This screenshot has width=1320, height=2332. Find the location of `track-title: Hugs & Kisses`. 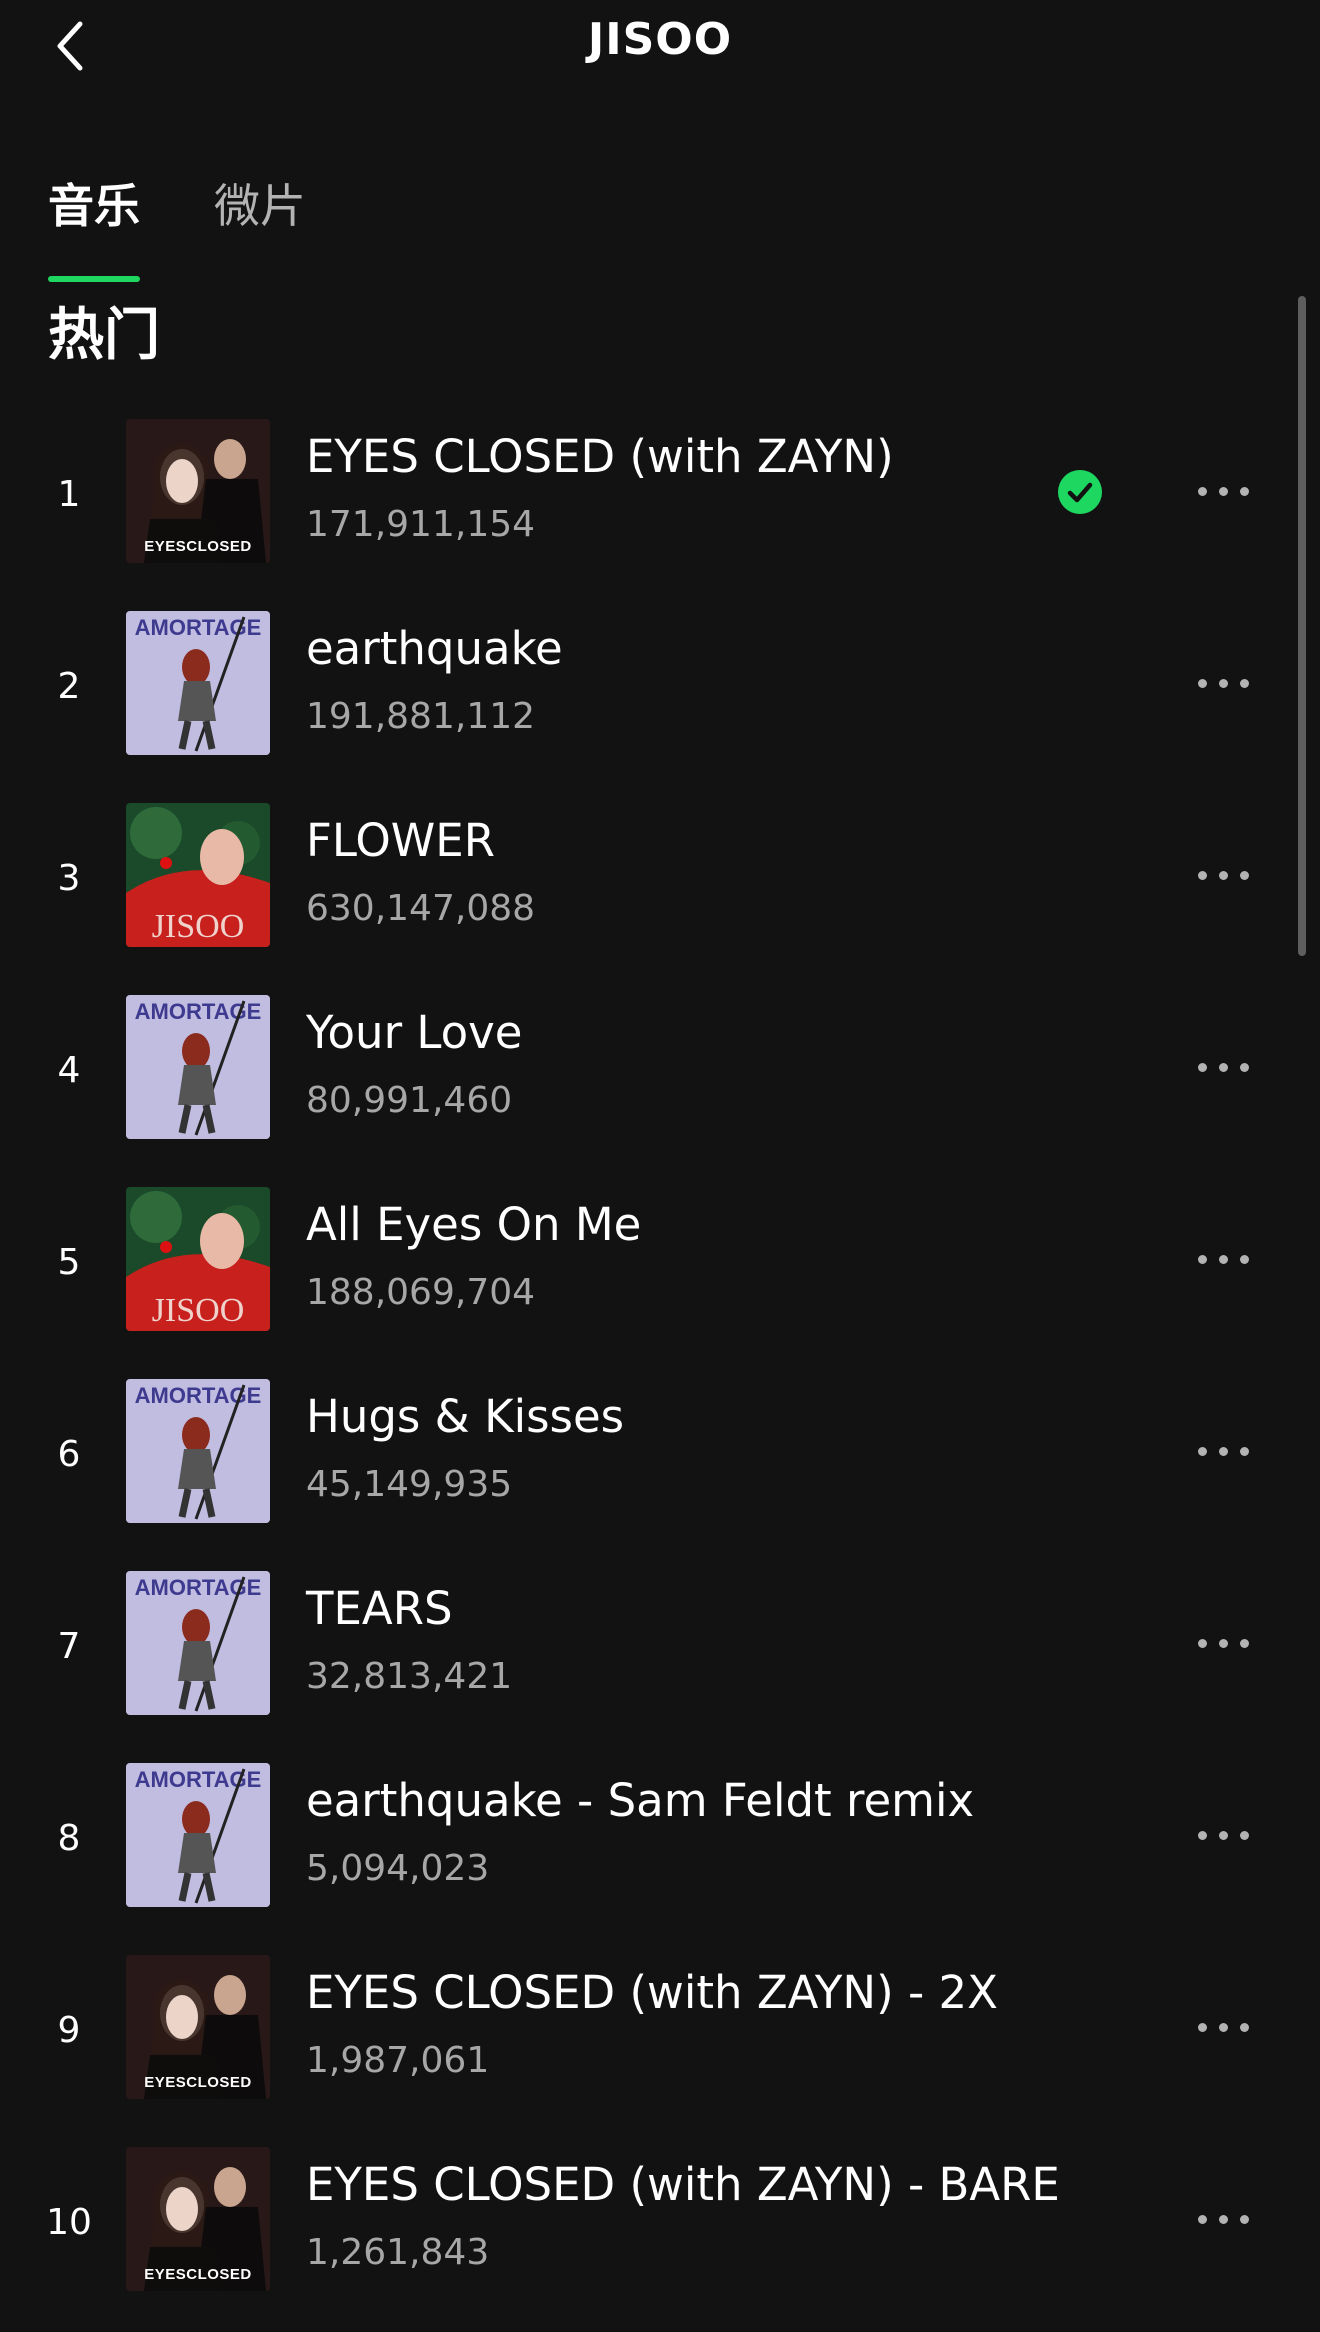

track-title: Hugs & Kisses is located at coordinates (465, 1416).